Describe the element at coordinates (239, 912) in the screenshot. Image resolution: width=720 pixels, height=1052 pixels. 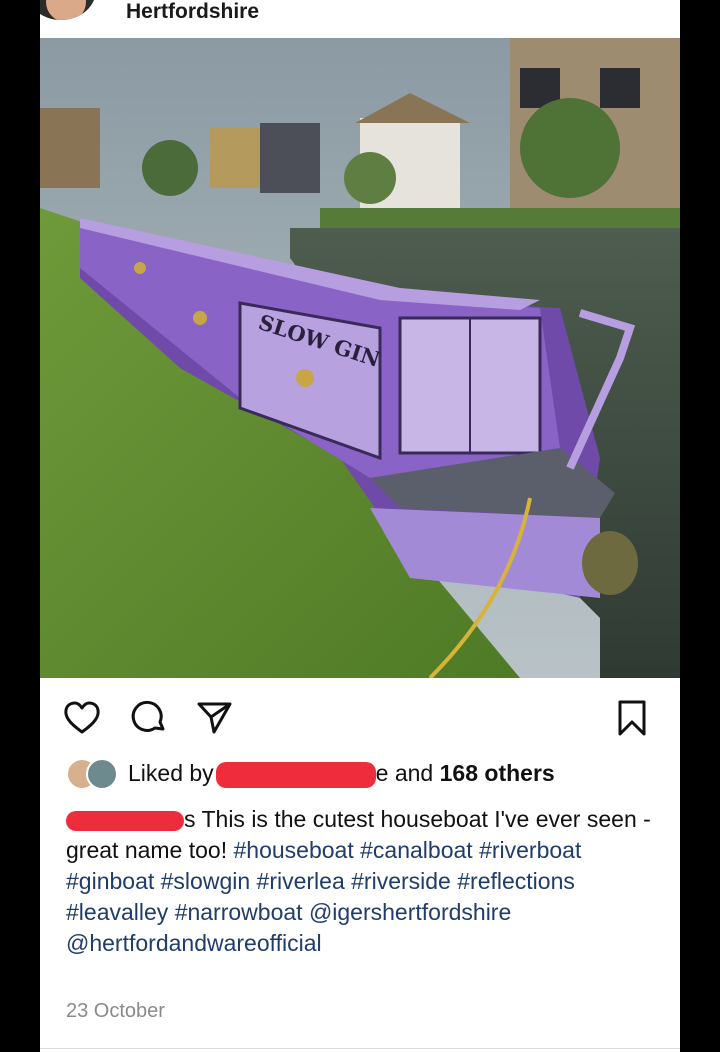
I see `hashtag-link: #narrowboat` at that location.